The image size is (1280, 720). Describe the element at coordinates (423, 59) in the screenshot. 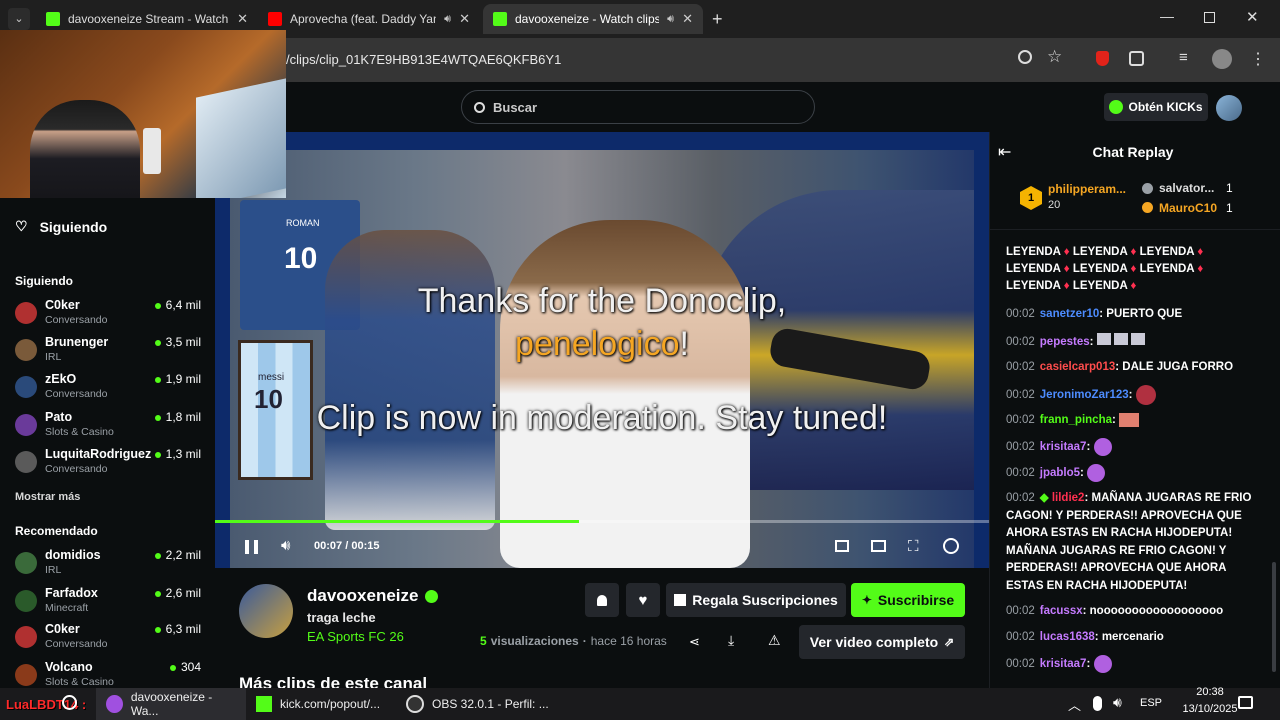

I see `url-field: /clips/clip_01K7E9HB913E4WTQAE6QKFB6Y1` at that location.